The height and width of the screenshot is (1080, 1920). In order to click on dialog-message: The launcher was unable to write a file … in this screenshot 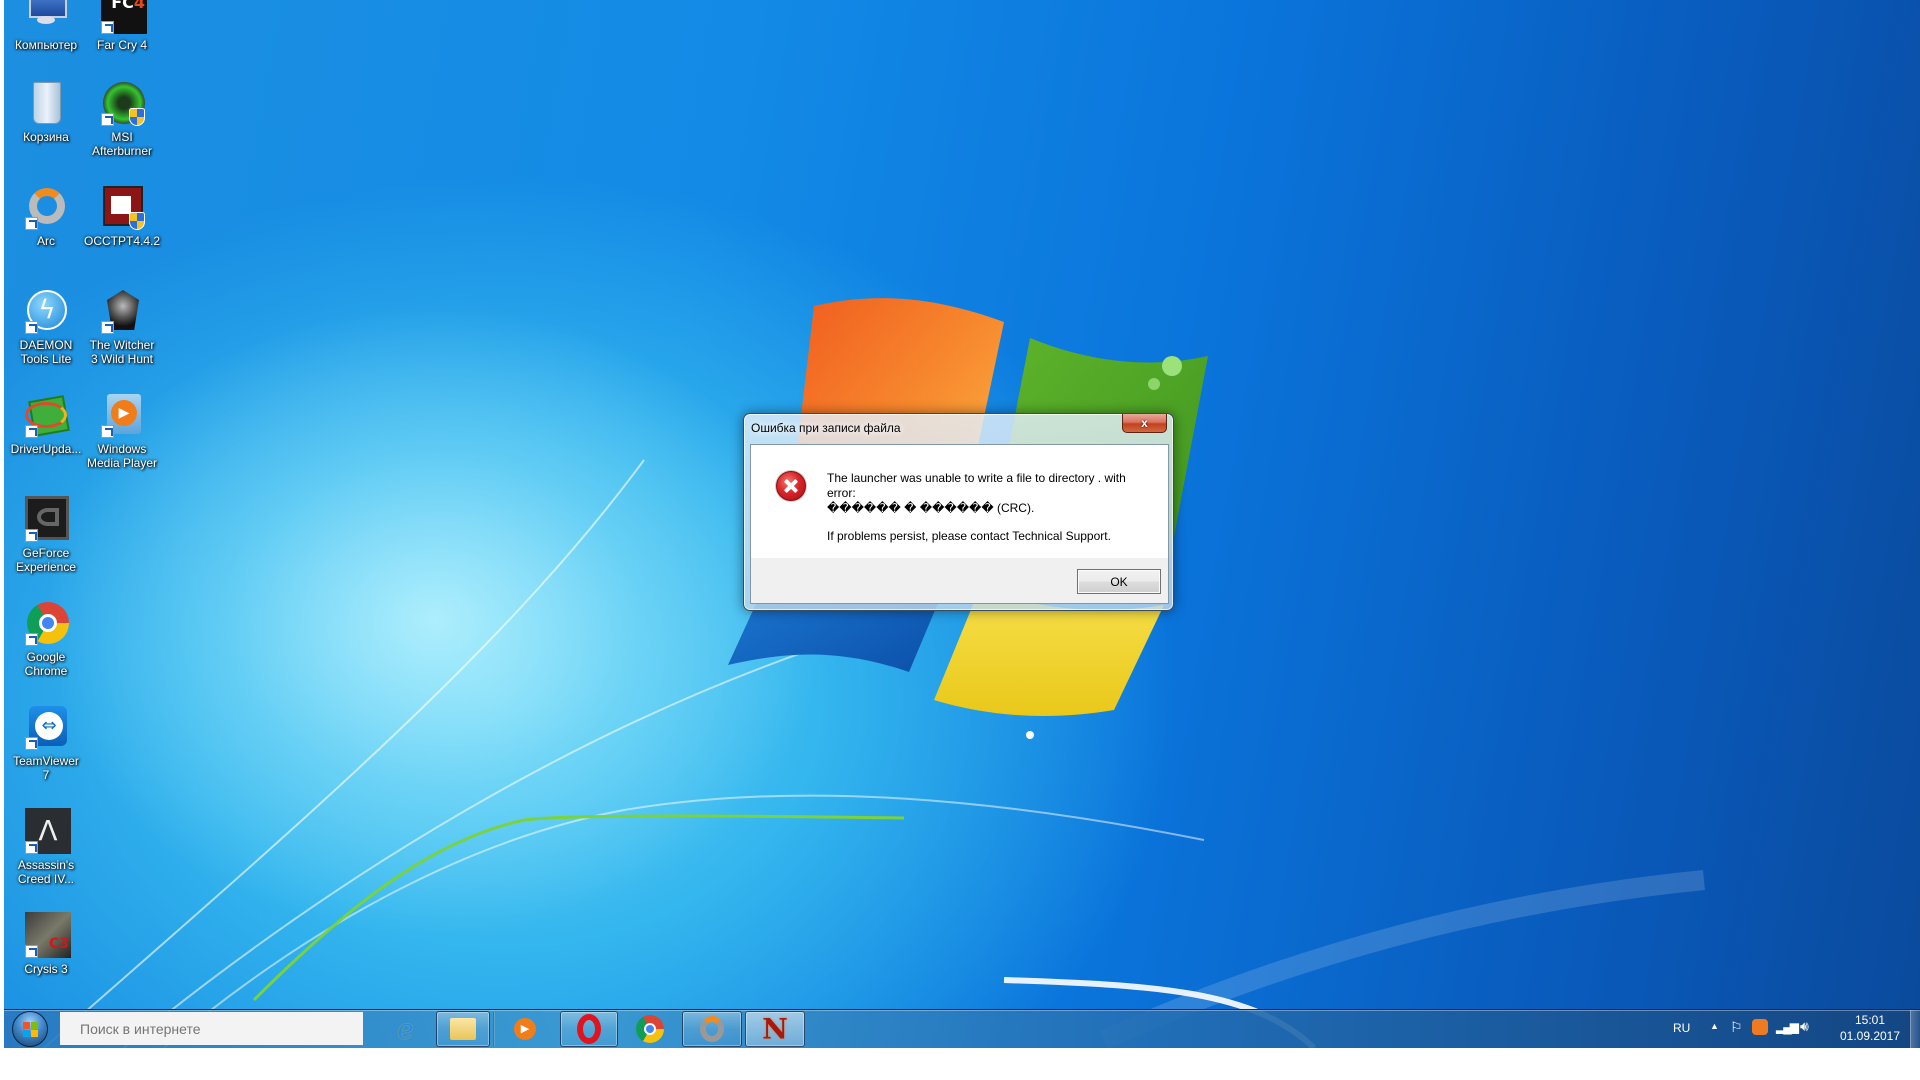, I will do `click(992, 507)`.